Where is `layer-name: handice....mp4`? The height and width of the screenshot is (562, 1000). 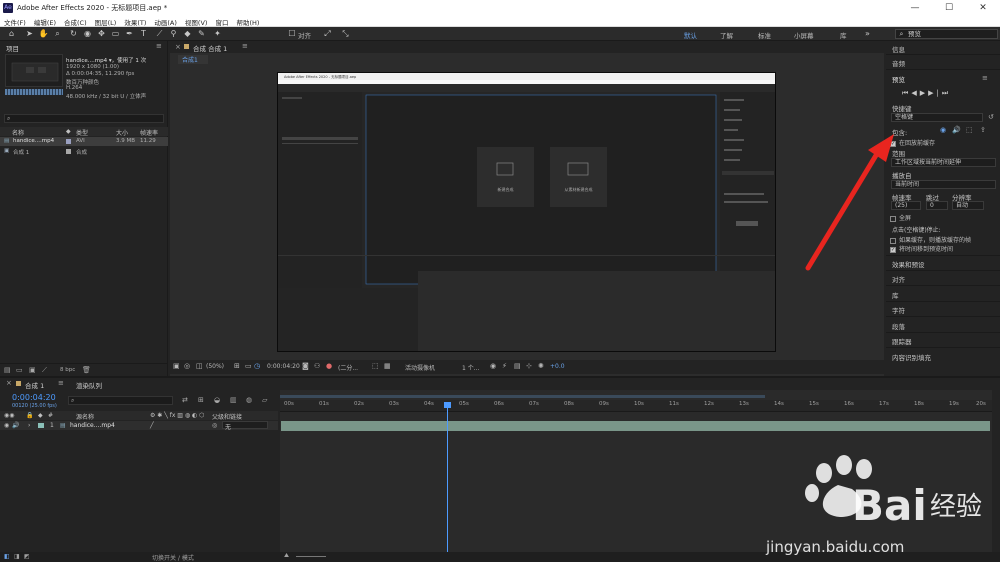 layer-name: handice....mp4 is located at coordinates (92, 425).